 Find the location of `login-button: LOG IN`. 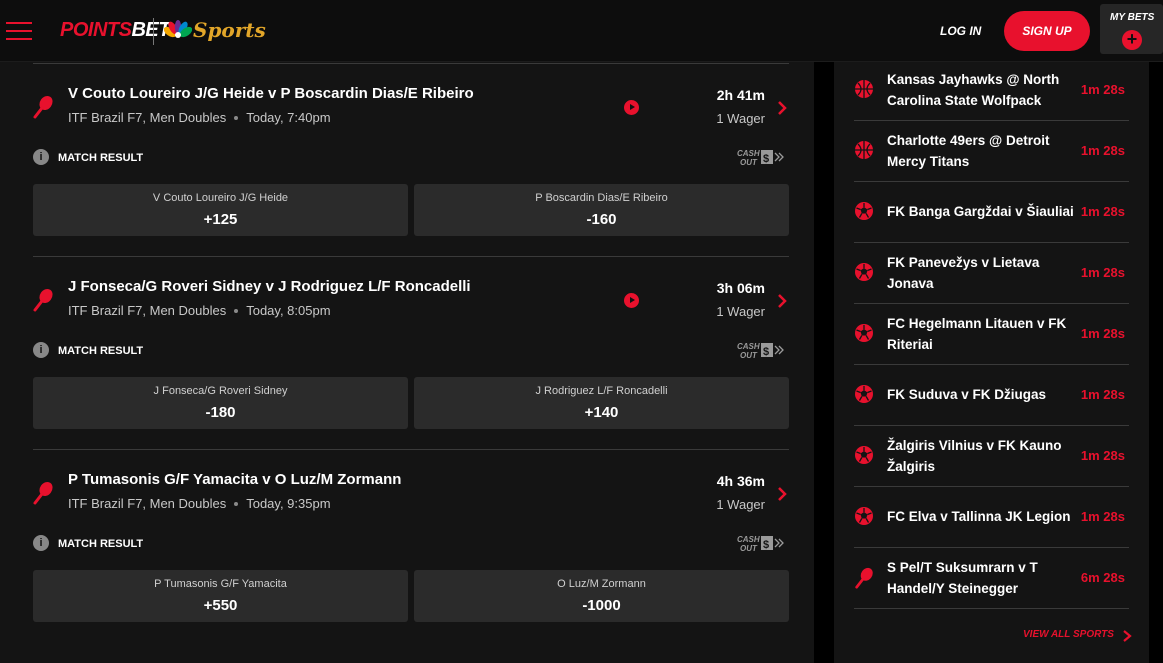

login-button: LOG IN is located at coordinates (960, 31).